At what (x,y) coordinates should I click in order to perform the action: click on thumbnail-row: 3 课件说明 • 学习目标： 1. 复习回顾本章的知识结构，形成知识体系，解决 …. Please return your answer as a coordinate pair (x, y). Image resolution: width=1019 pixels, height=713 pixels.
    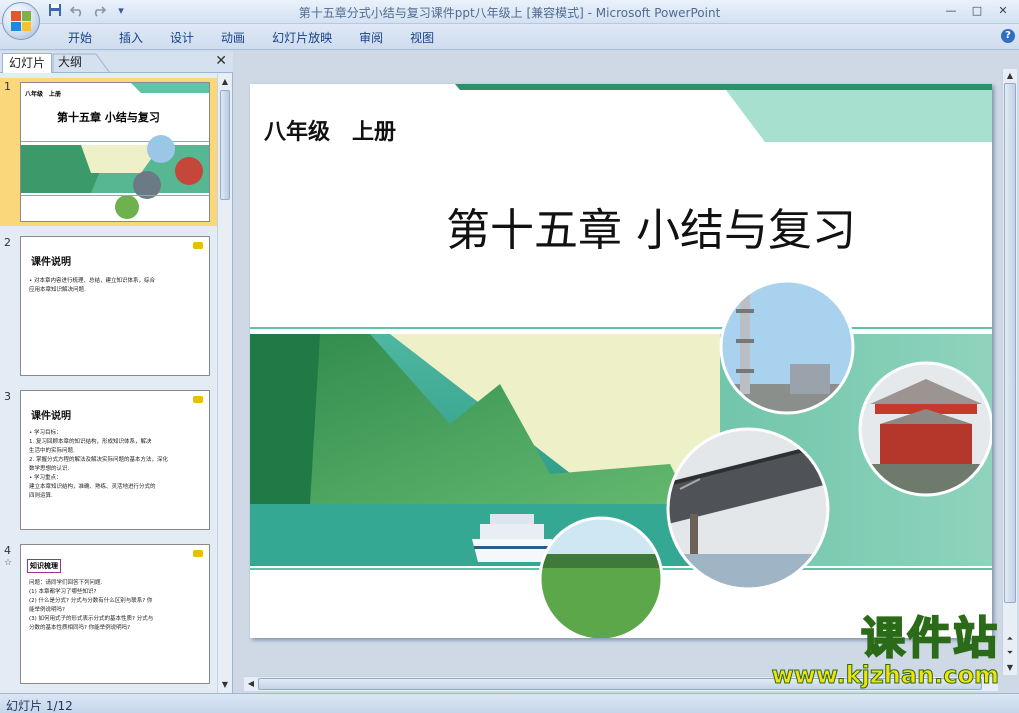
    Looking at the image, I should click on (109, 462).